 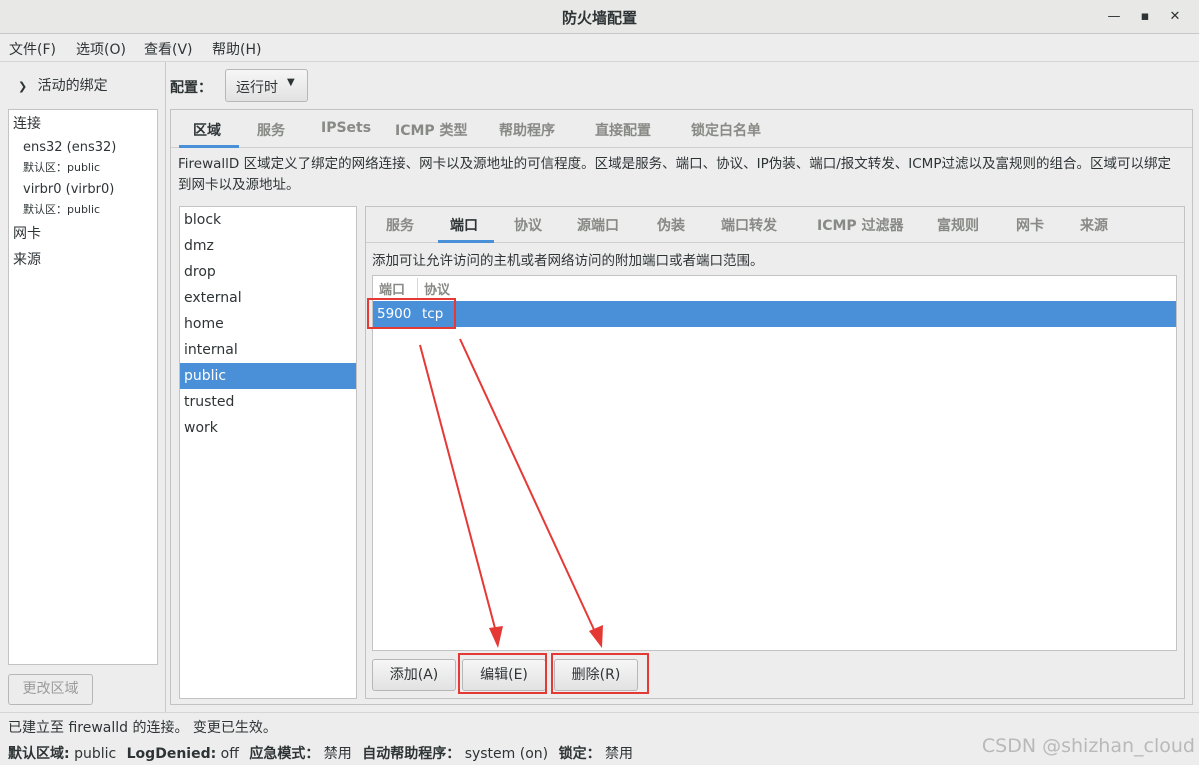 I want to click on tab-zone-source-ports: 源端口, so click(x=598, y=225).